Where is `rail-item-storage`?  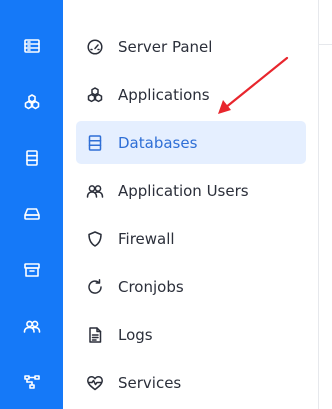 rail-item-storage is located at coordinates (31, 214).